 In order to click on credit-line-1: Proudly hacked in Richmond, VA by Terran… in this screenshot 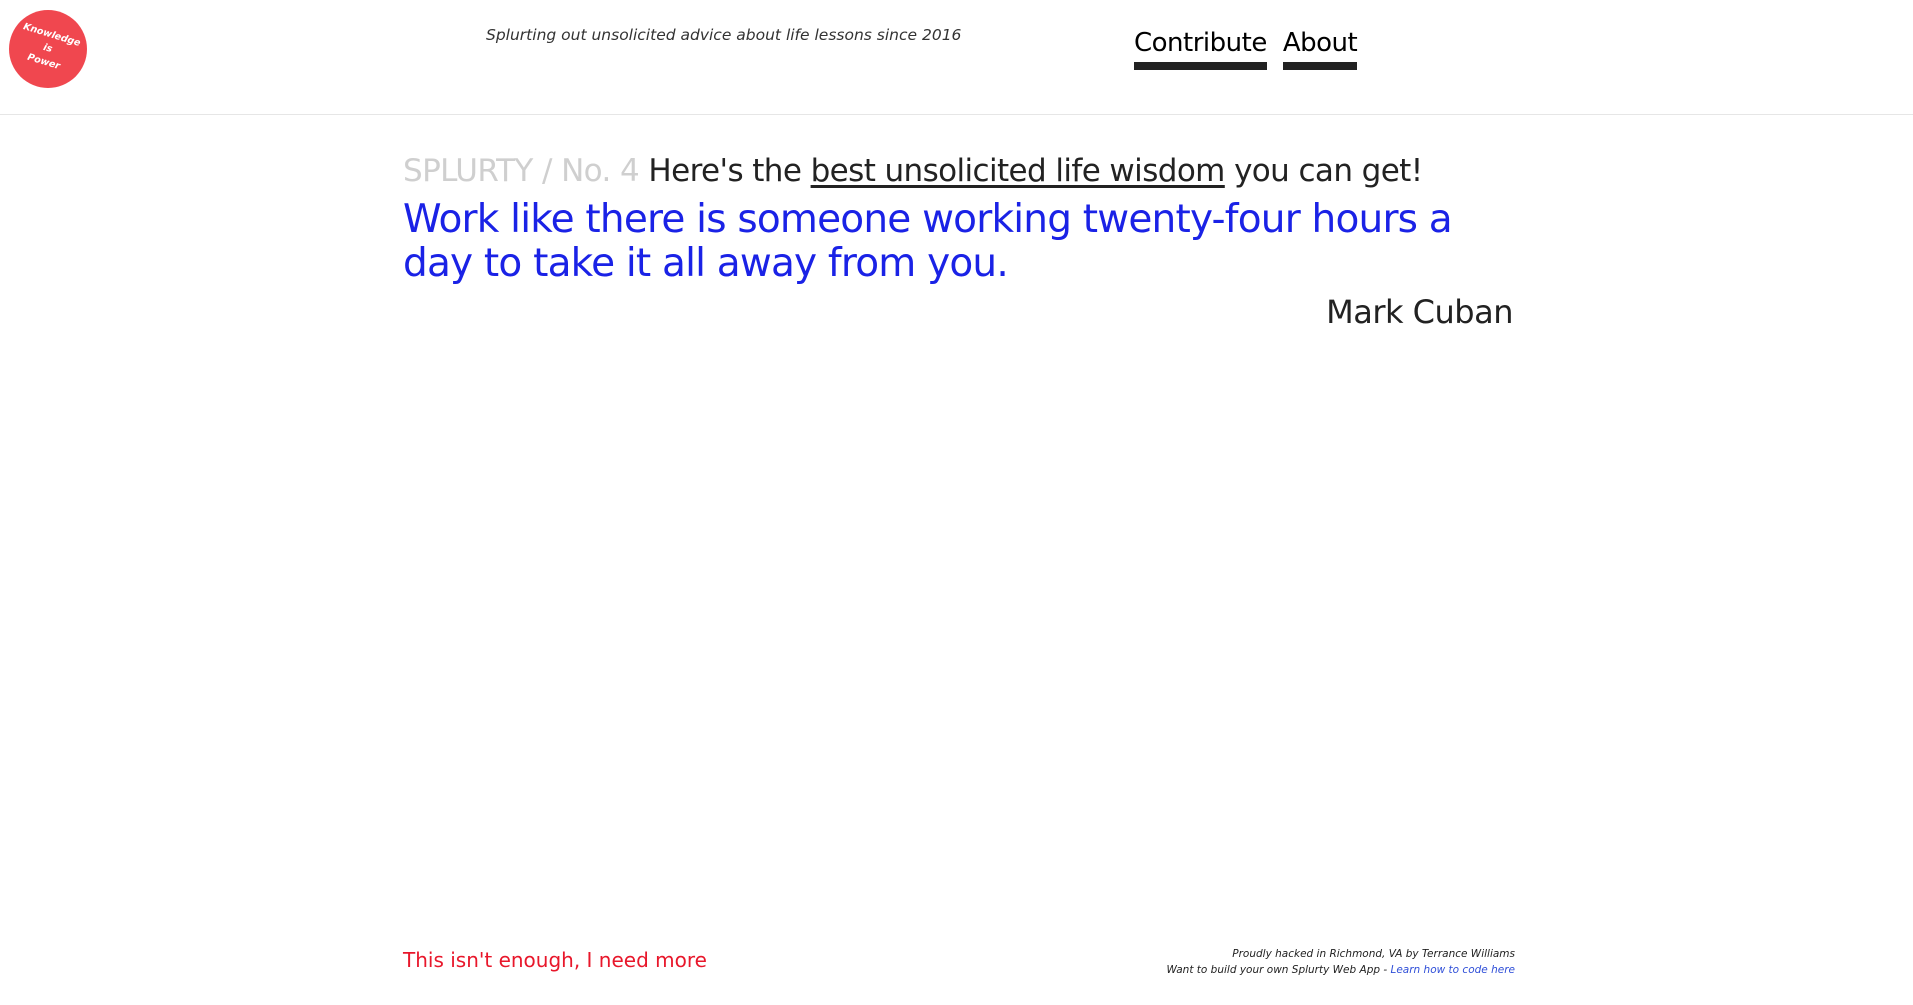, I will do `click(1373, 954)`.